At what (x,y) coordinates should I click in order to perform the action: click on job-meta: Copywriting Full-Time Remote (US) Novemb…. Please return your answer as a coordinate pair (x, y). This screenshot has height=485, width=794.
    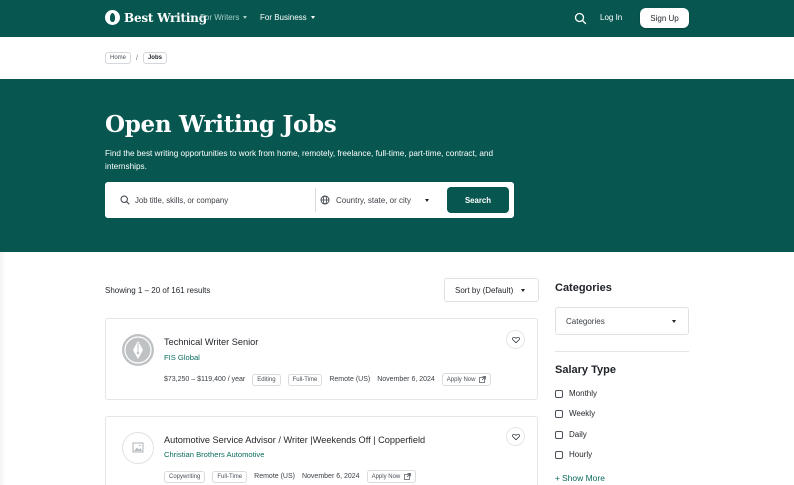
    Looking at the image, I should click on (290, 476).